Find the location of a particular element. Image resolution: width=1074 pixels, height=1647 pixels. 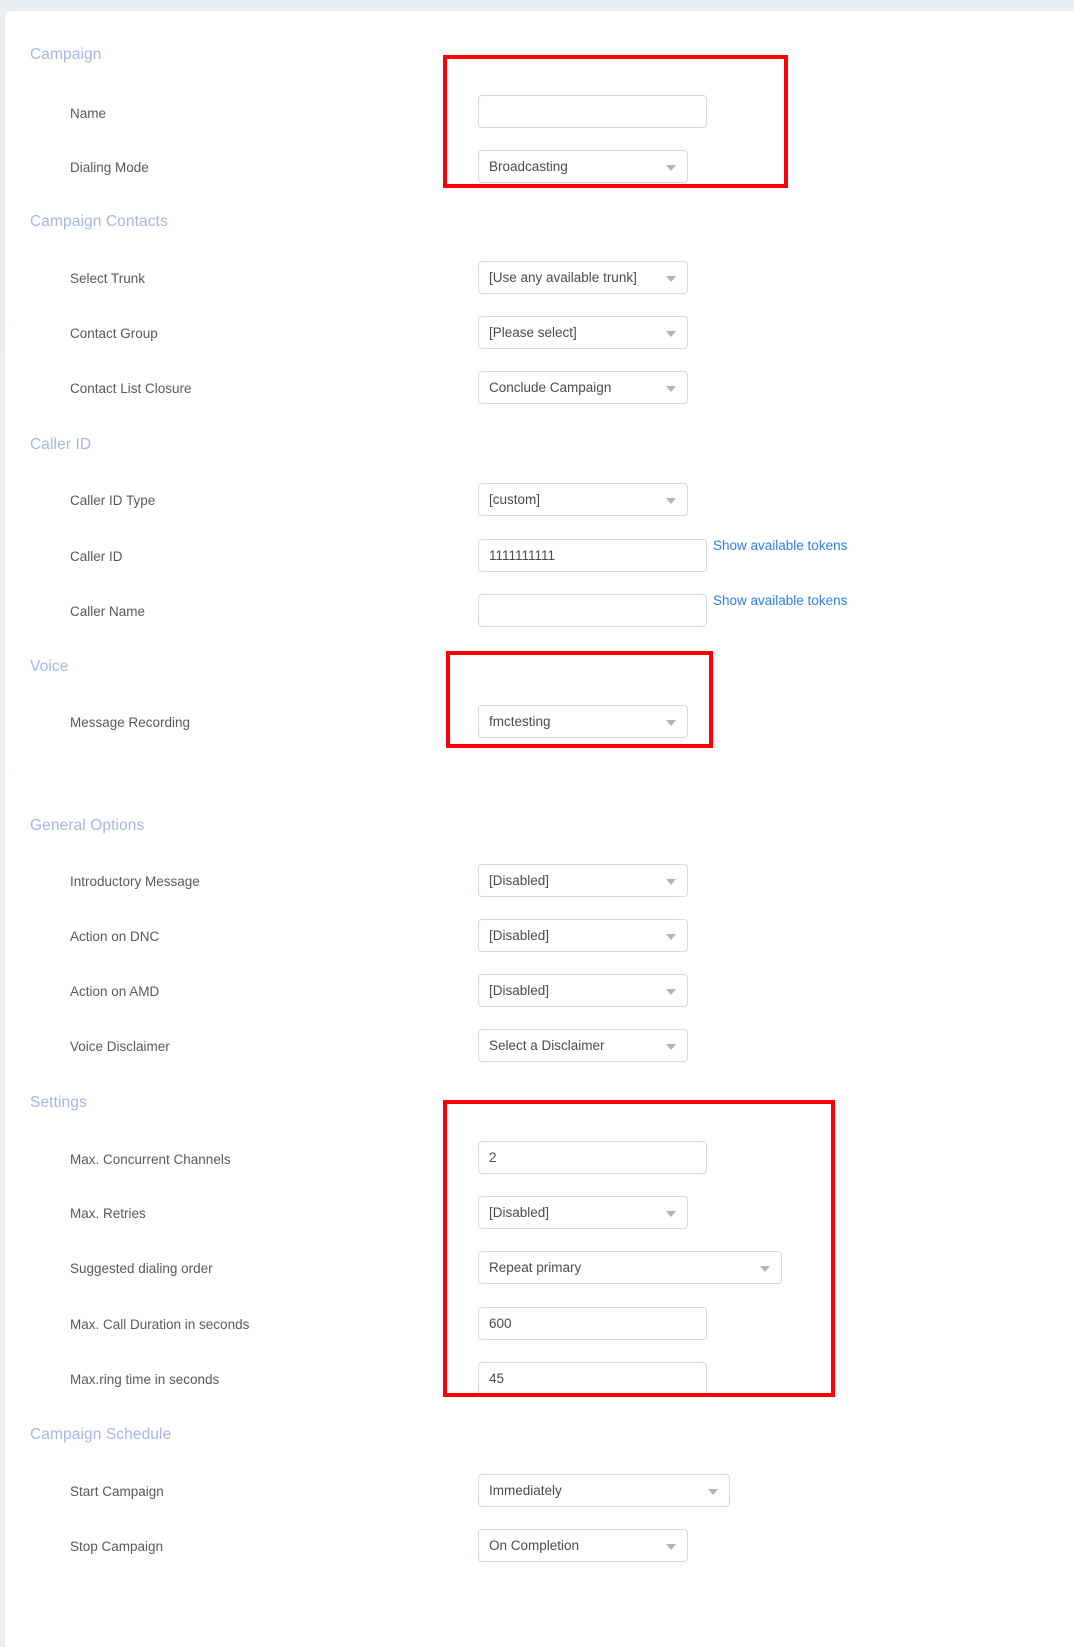

select-action-on-amd-value: [Disabled] is located at coordinates (519, 990).